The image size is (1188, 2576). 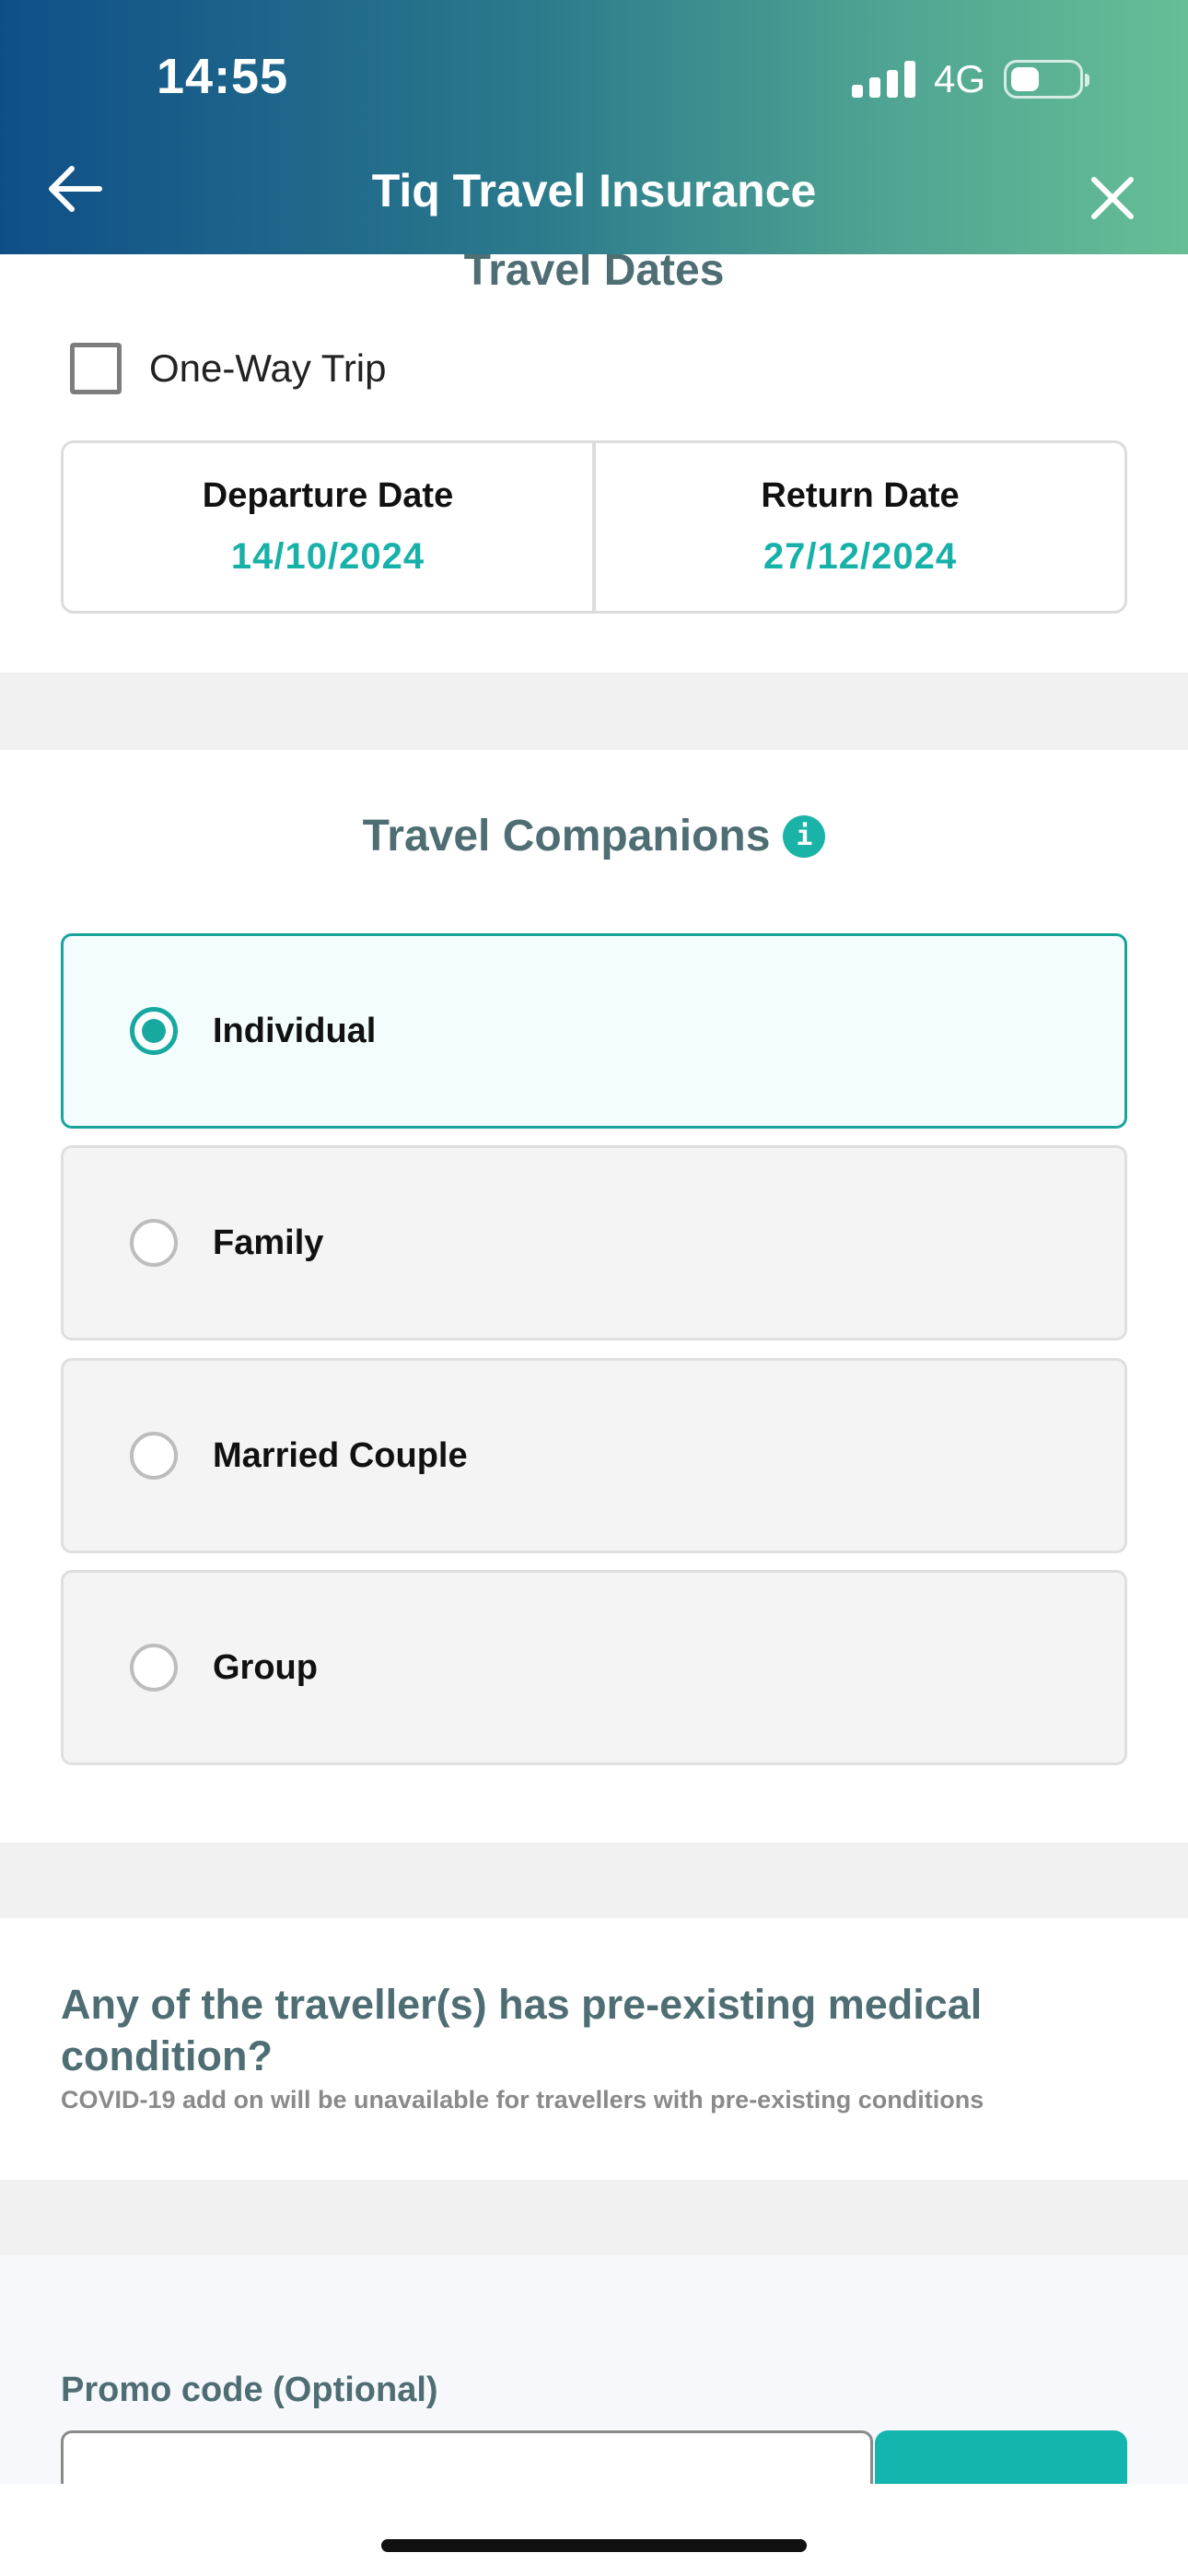 I want to click on close-button, so click(x=1112, y=198).